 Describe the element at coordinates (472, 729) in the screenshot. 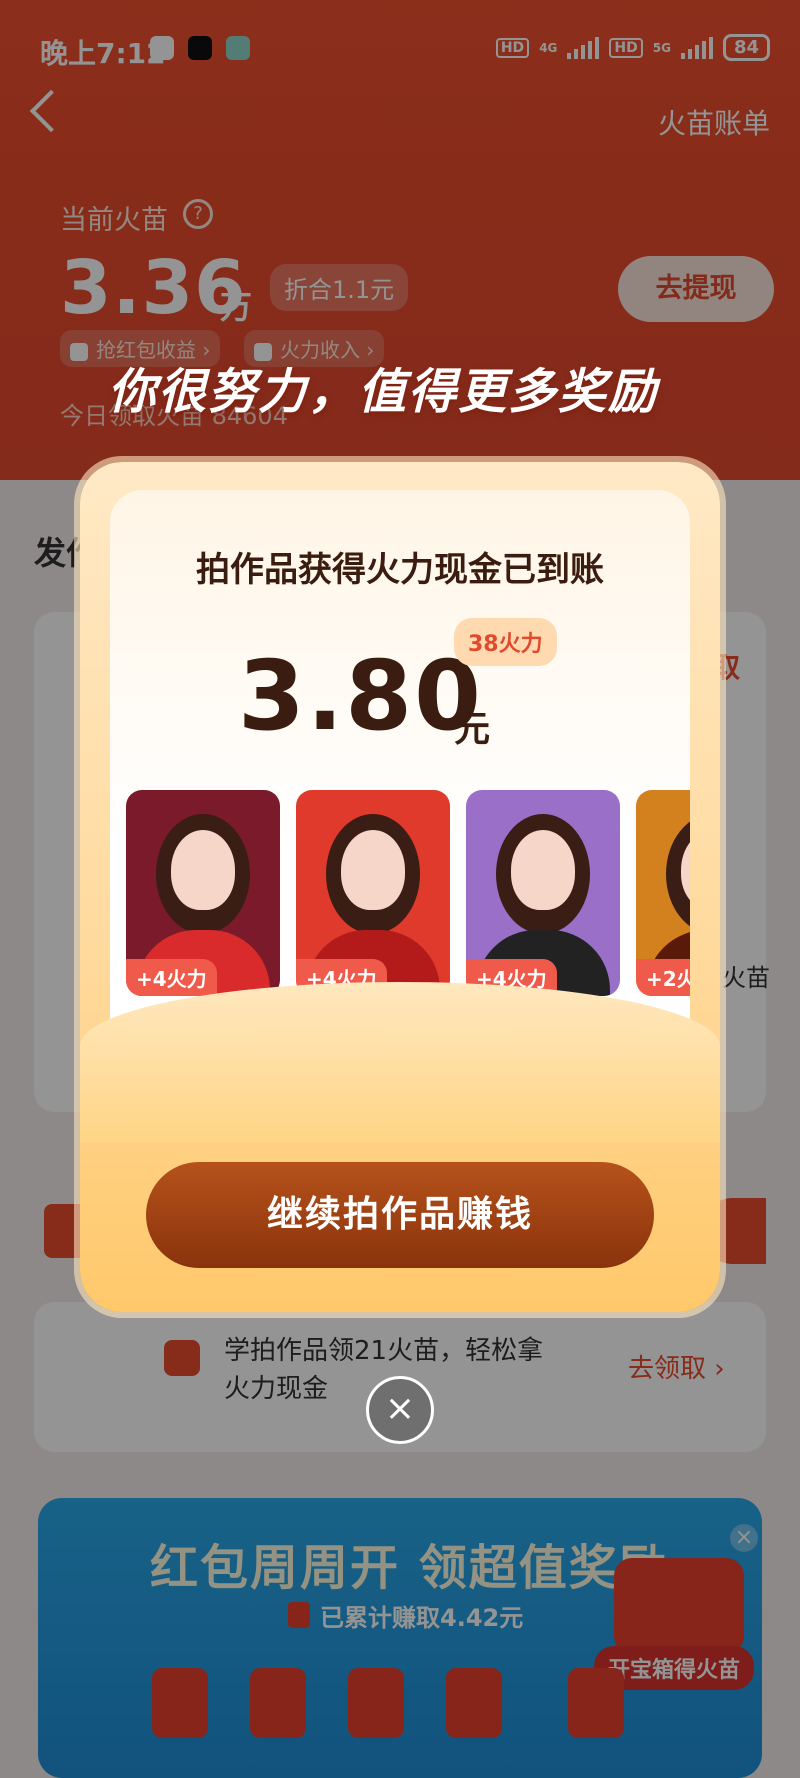

I see `reward-unit: 元` at that location.